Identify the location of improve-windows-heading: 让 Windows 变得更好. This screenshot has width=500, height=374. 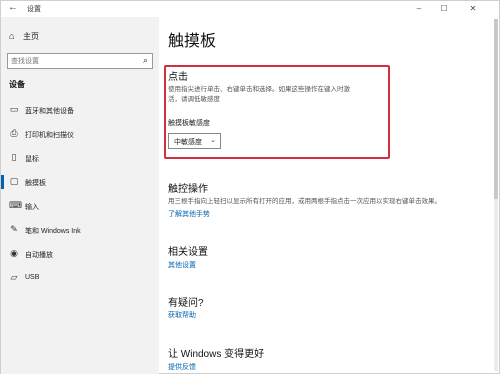
(216, 354).